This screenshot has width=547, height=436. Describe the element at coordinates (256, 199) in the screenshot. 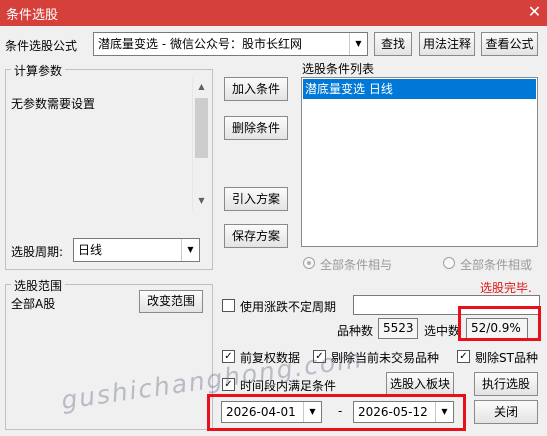

I see `import-scheme-button: 引入方案` at that location.